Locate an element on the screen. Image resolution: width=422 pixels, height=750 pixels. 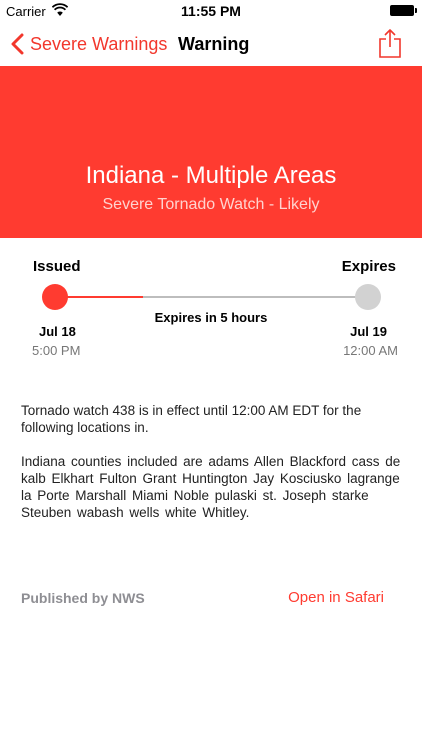
expires-dot is located at coordinates (368, 297).